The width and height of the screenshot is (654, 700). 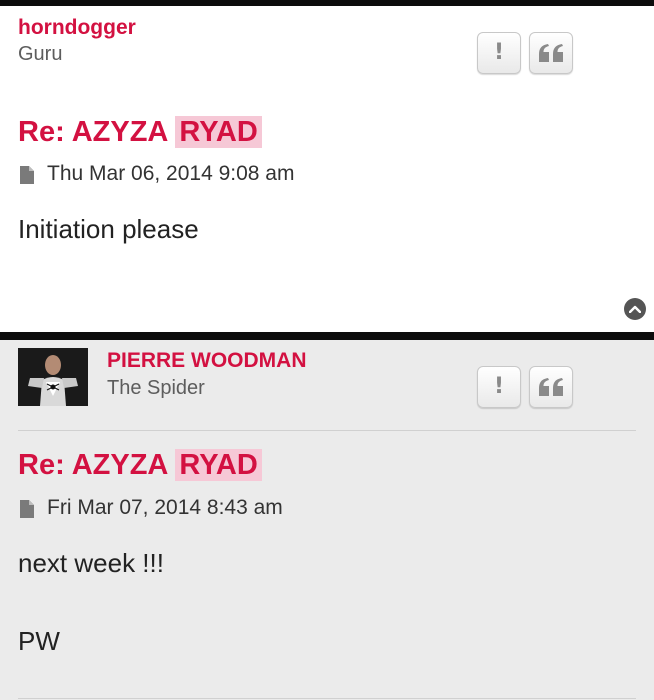 I want to click on post-author-rank: The Spider, so click(x=156, y=388).